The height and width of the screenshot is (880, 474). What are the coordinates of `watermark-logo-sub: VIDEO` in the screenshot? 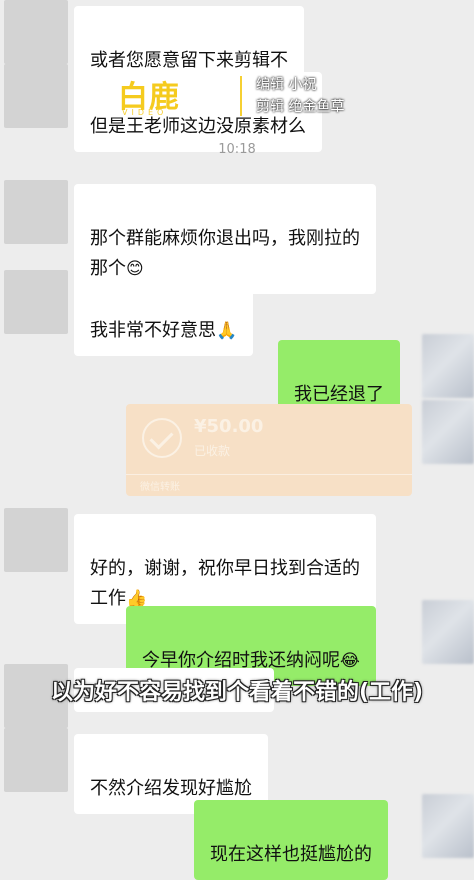 It's located at (145, 112).